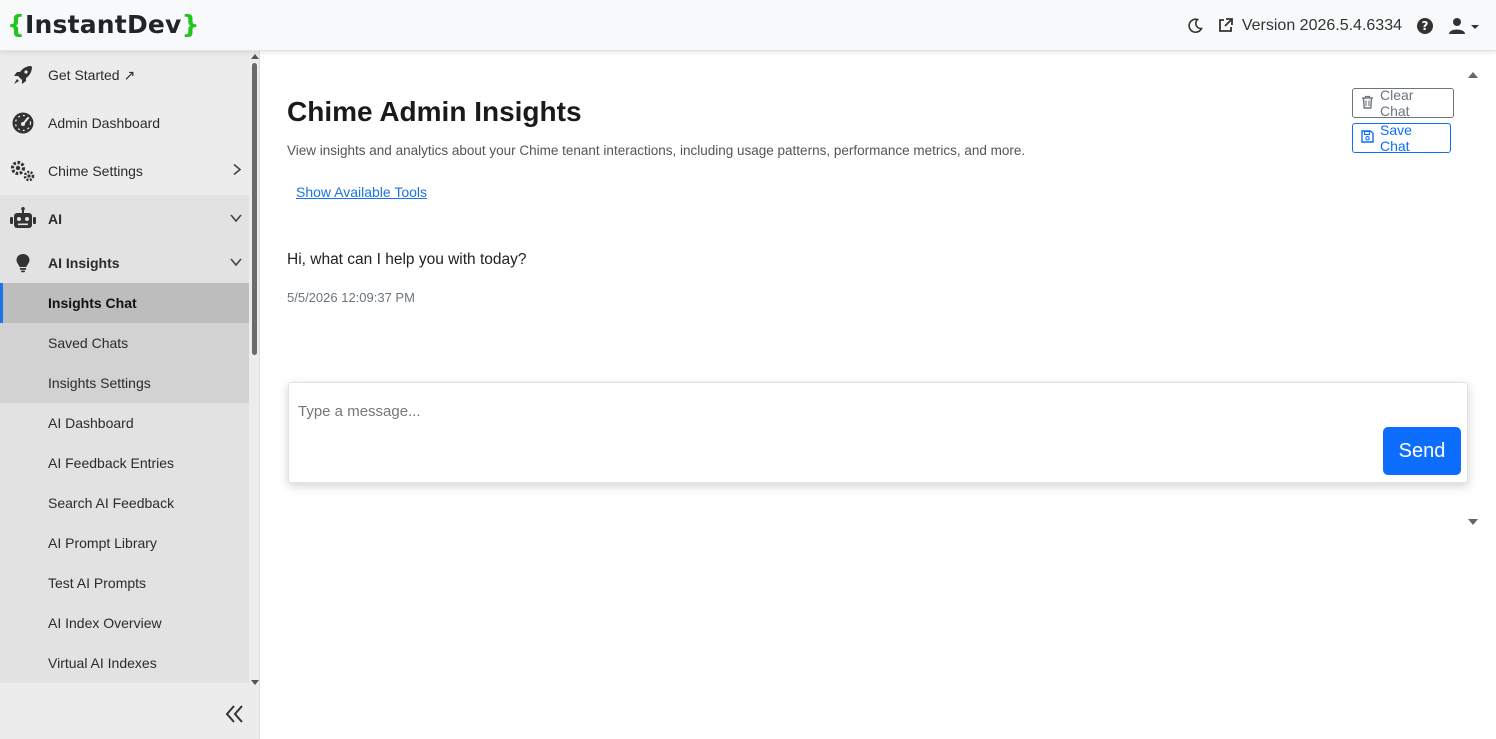 The width and height of the screenshot is (1496, 739). Describe the element at coordinates (254, 209) in the screenshot. I see `scrollbar-thumb` at that location.